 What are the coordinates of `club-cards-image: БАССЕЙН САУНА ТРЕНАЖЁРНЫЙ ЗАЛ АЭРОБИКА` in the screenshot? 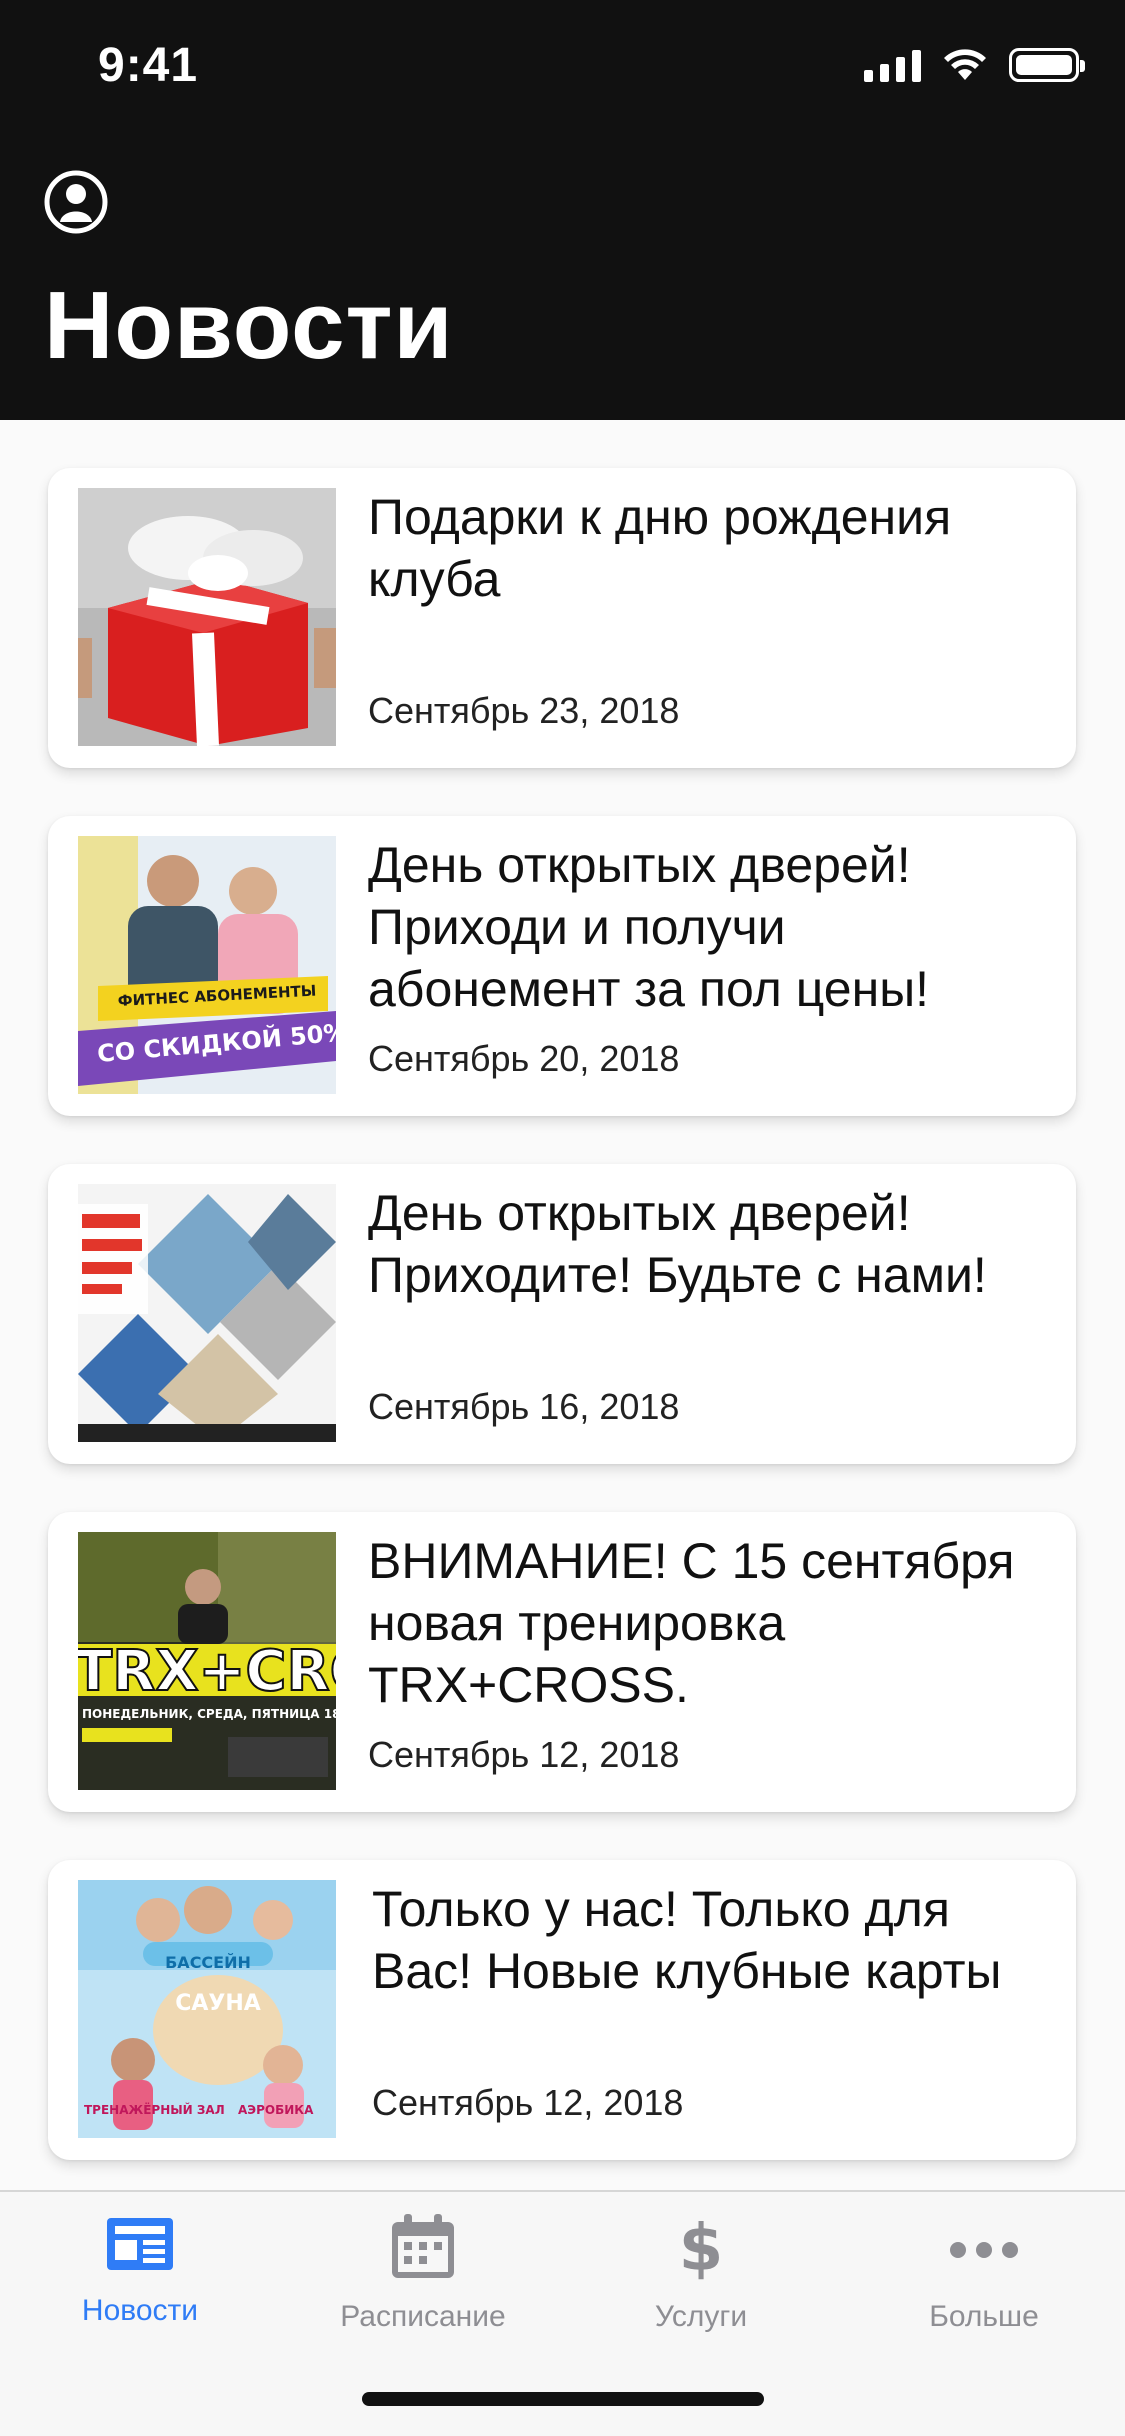 It's located at (207, 2009).